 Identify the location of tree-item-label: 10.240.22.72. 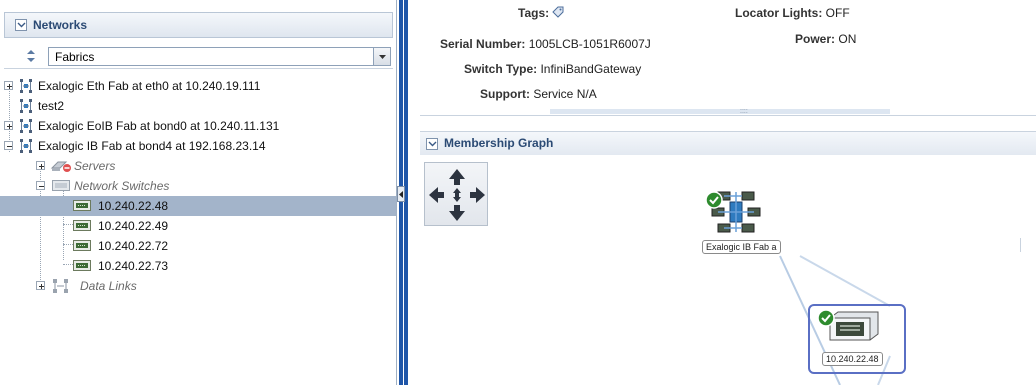
(133, 246).